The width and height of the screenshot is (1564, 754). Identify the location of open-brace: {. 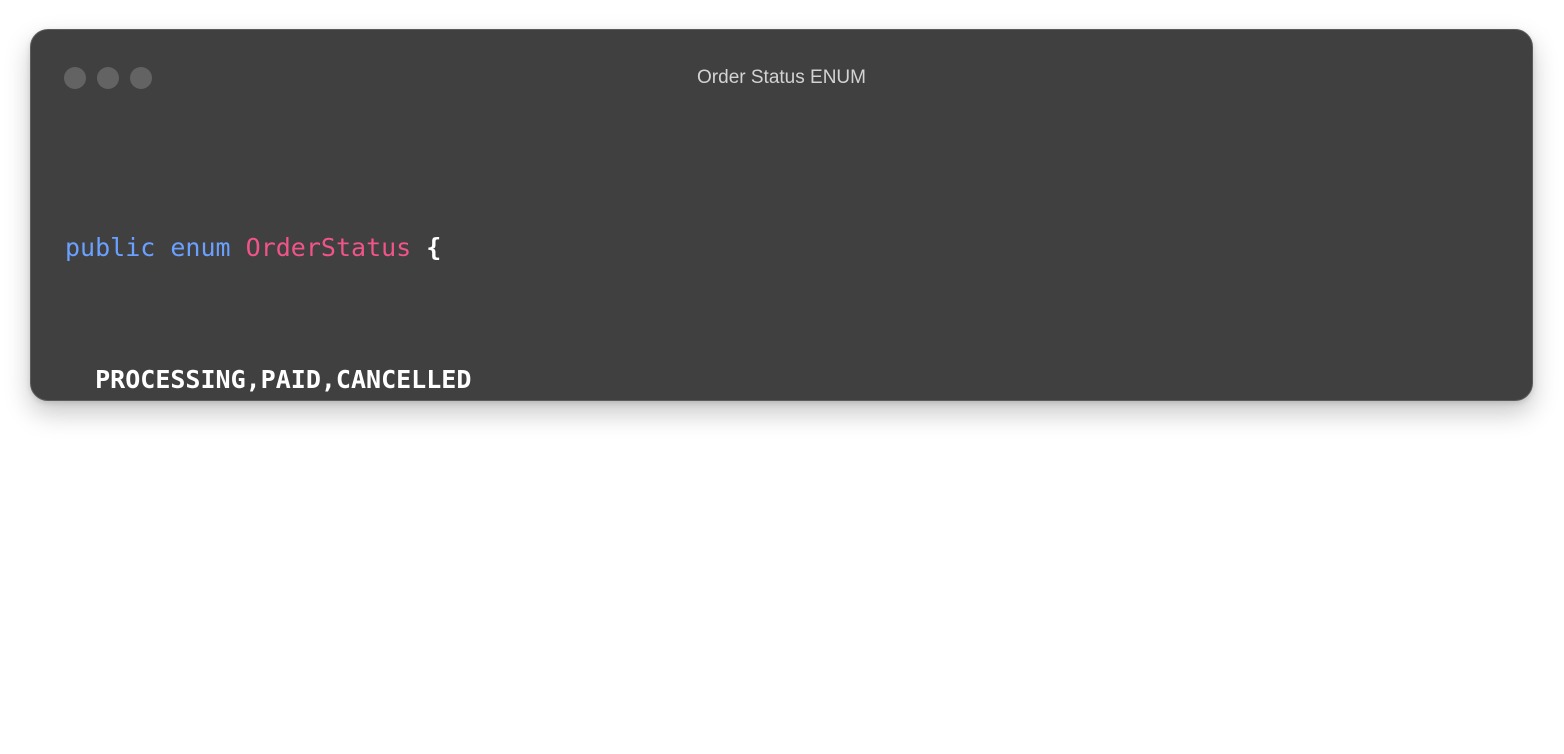
(434, 247).